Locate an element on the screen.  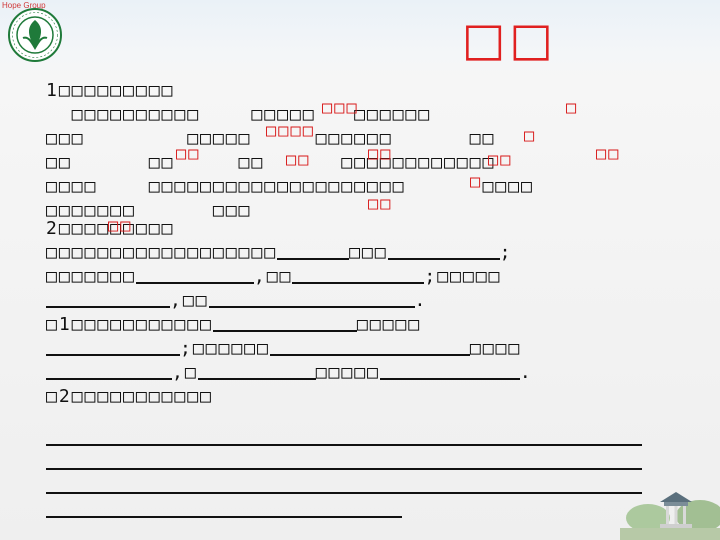
question-2-heading: □2□□□□□□□□□□□ is located at coordinates (129, 396).